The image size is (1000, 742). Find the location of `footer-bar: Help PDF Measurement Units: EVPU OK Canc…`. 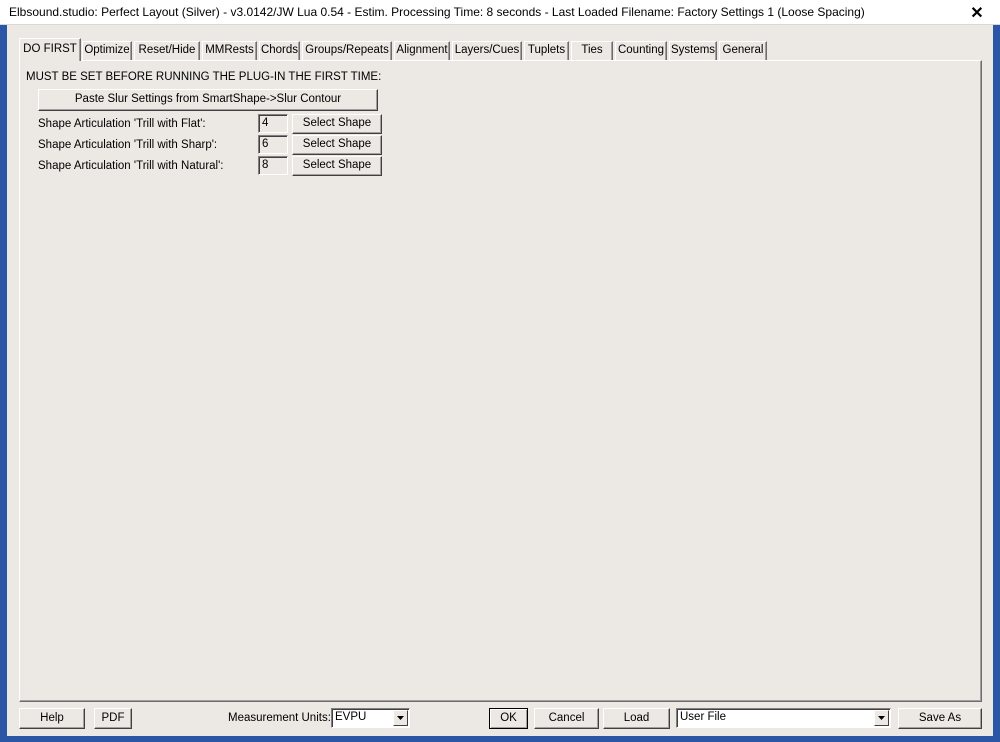

footer-bar: Help PDF Measurement Units: EVPU OK Canc… is located at coordinates (500, 719).